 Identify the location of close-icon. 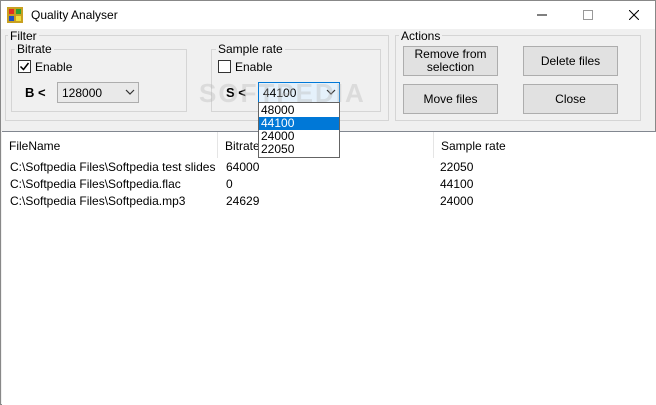
(634, 15).